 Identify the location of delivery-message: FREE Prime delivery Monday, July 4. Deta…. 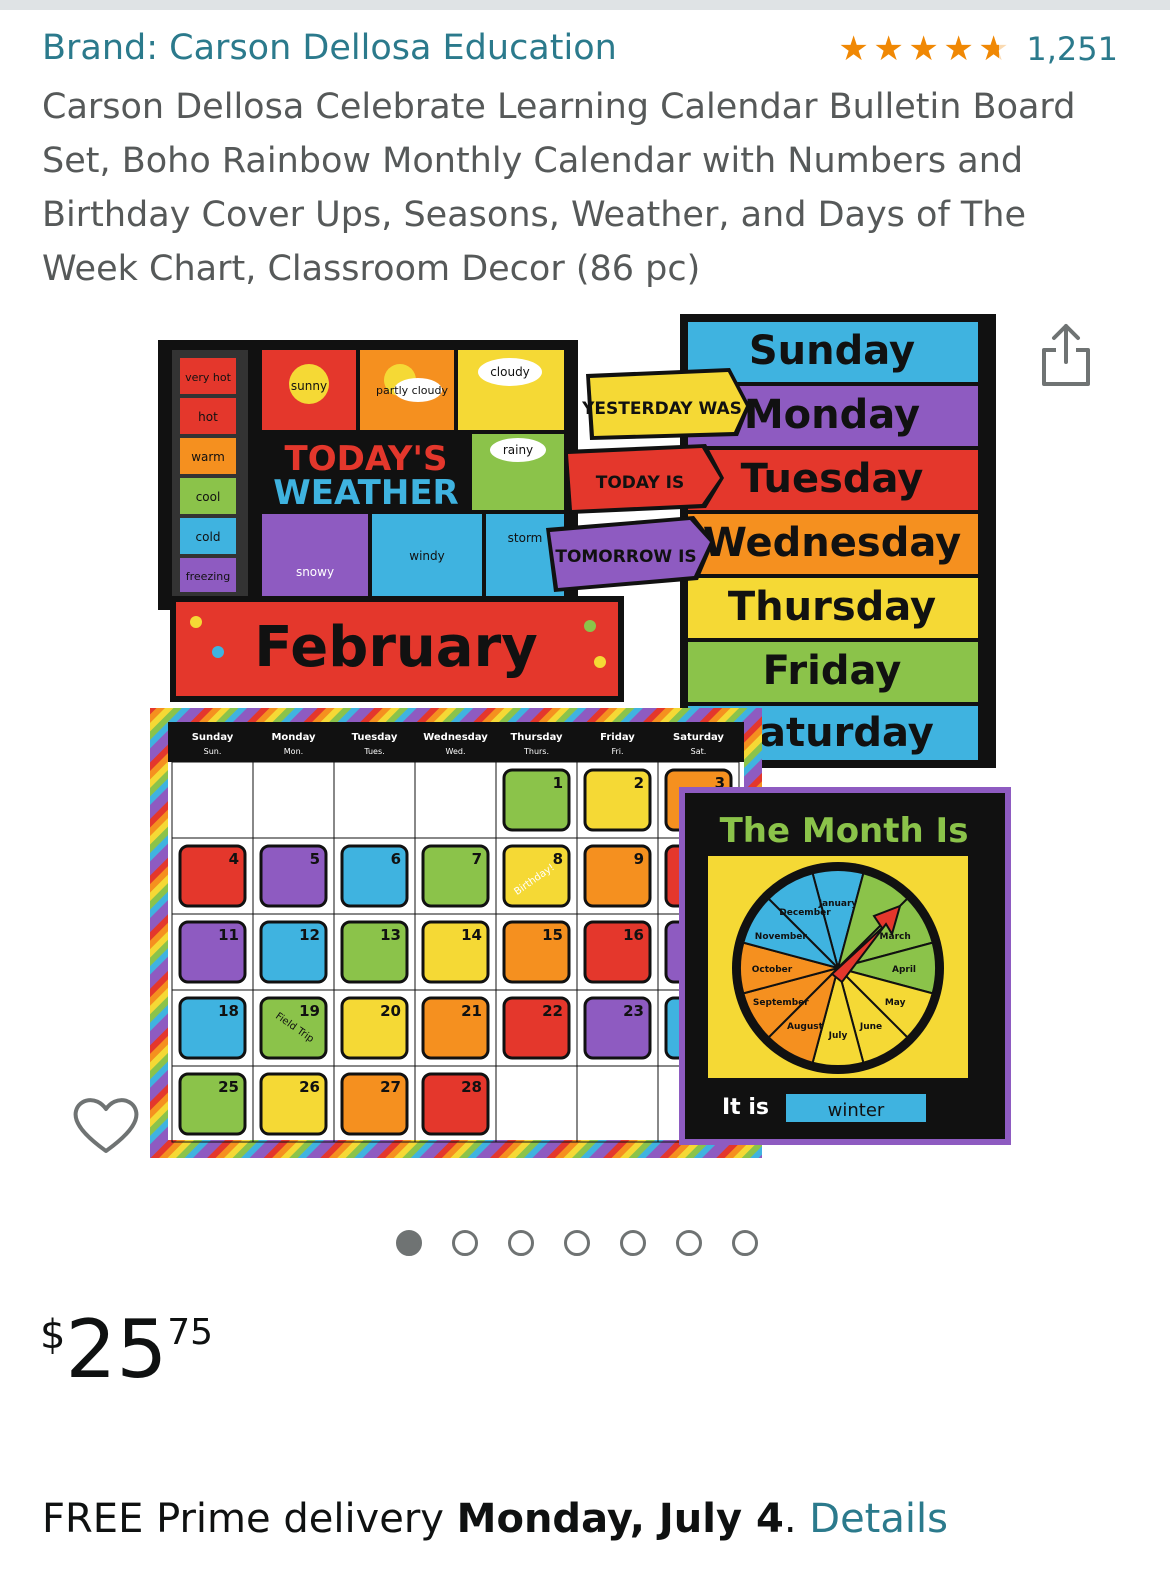
(495, 1519).